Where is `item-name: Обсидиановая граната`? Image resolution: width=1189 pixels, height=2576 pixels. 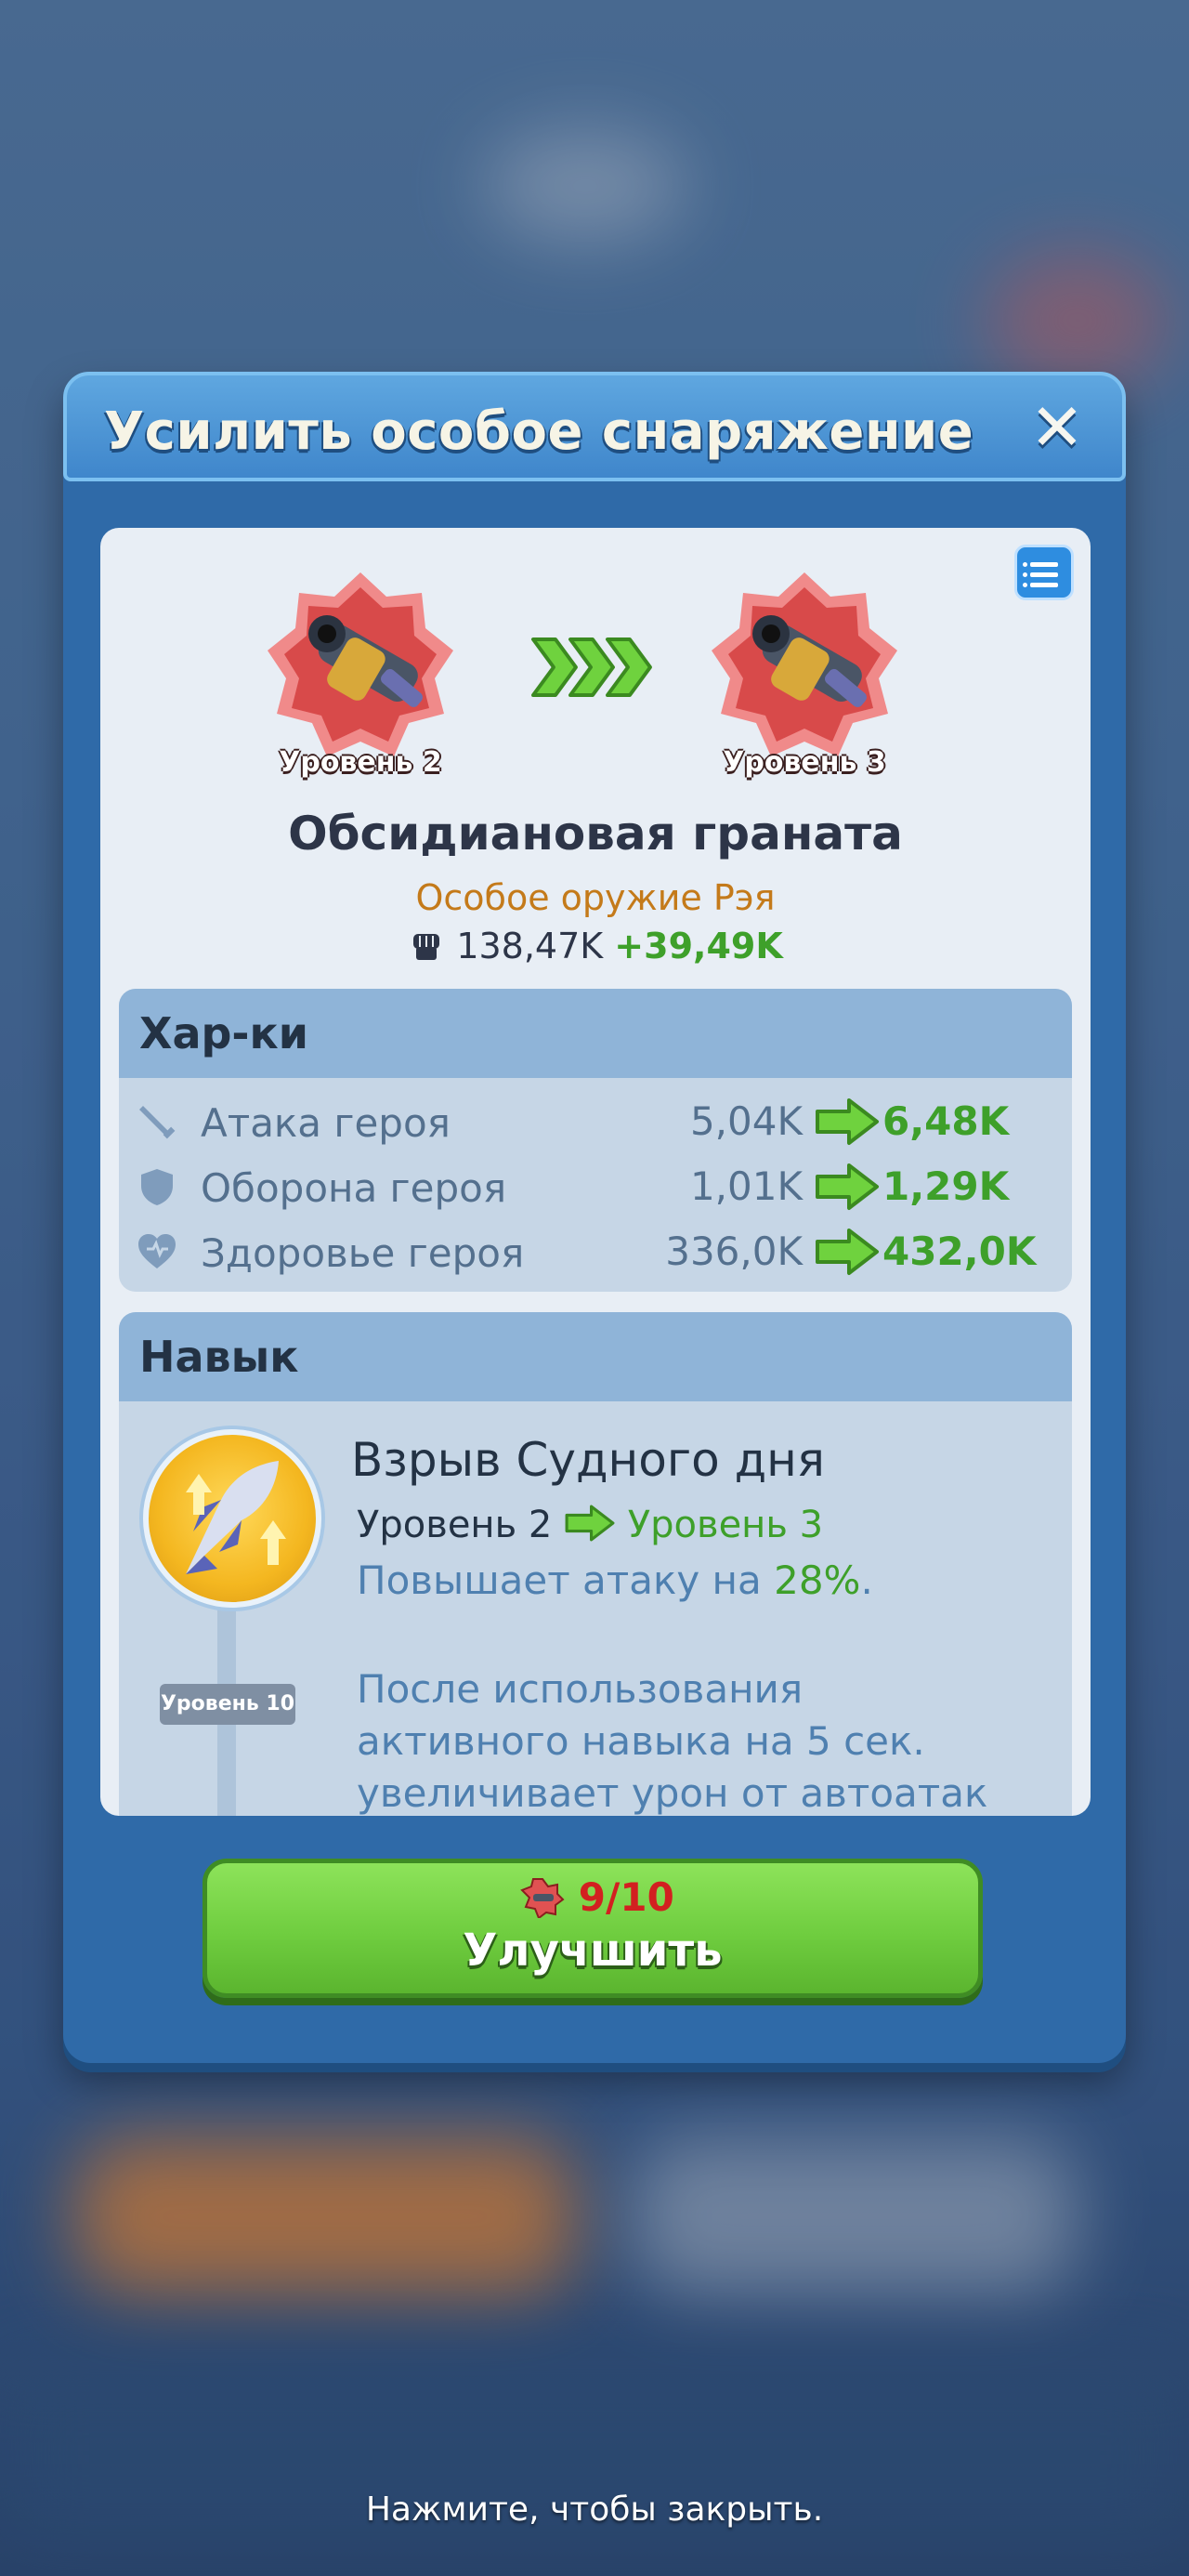 item-name: Обсидиановая граната is located at coordinates (595, 834).